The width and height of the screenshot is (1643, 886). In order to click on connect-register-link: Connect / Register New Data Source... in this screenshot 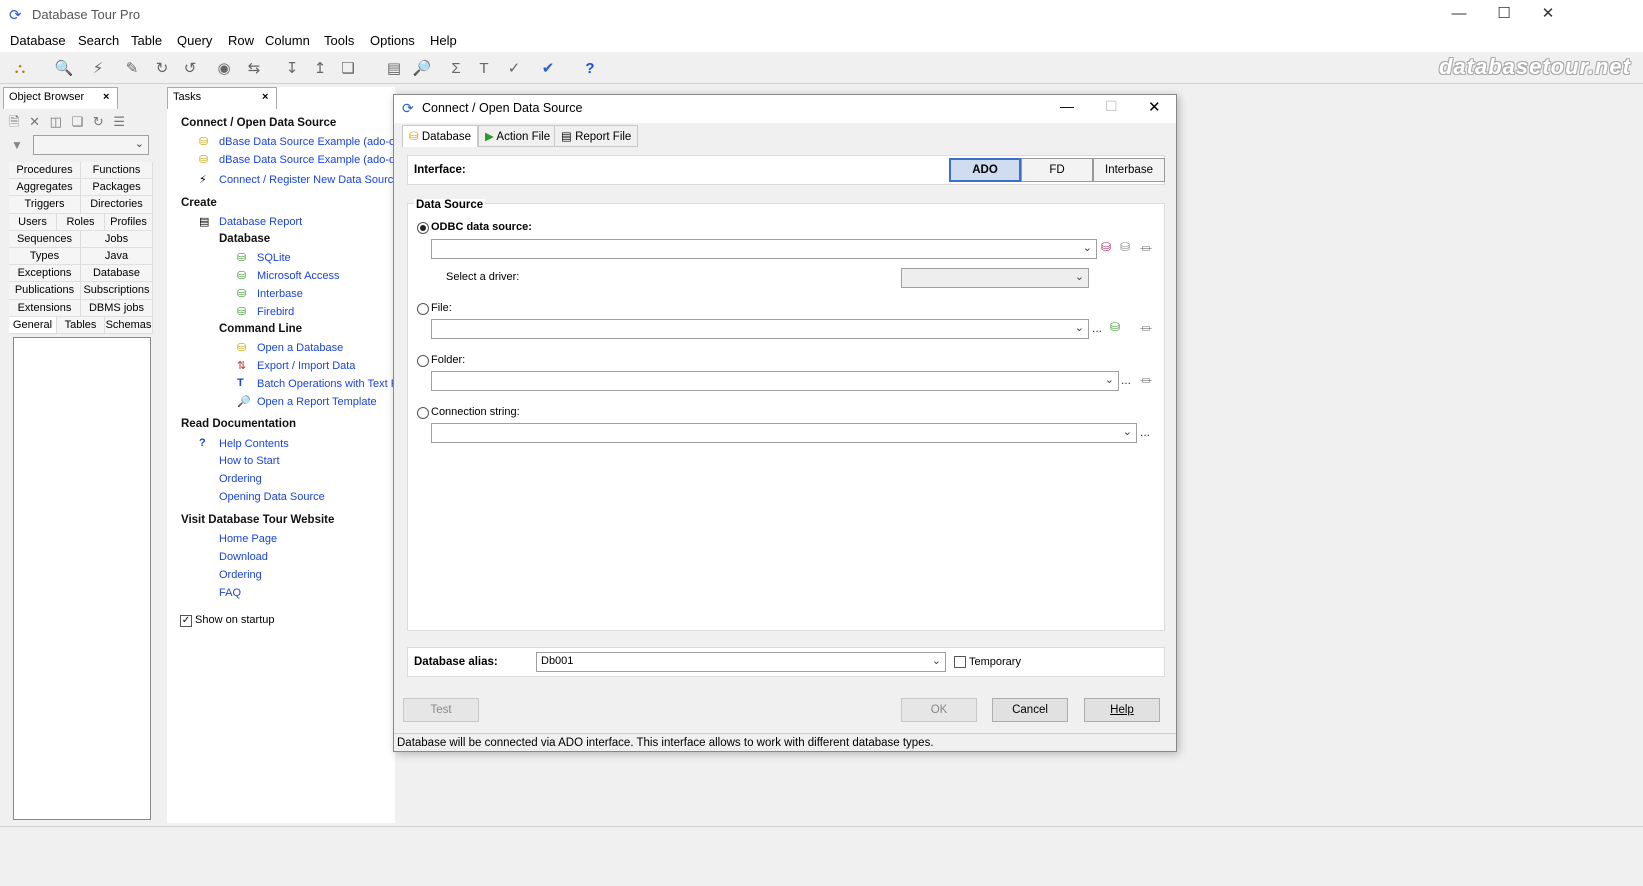, I will do `click(314, 180)`.